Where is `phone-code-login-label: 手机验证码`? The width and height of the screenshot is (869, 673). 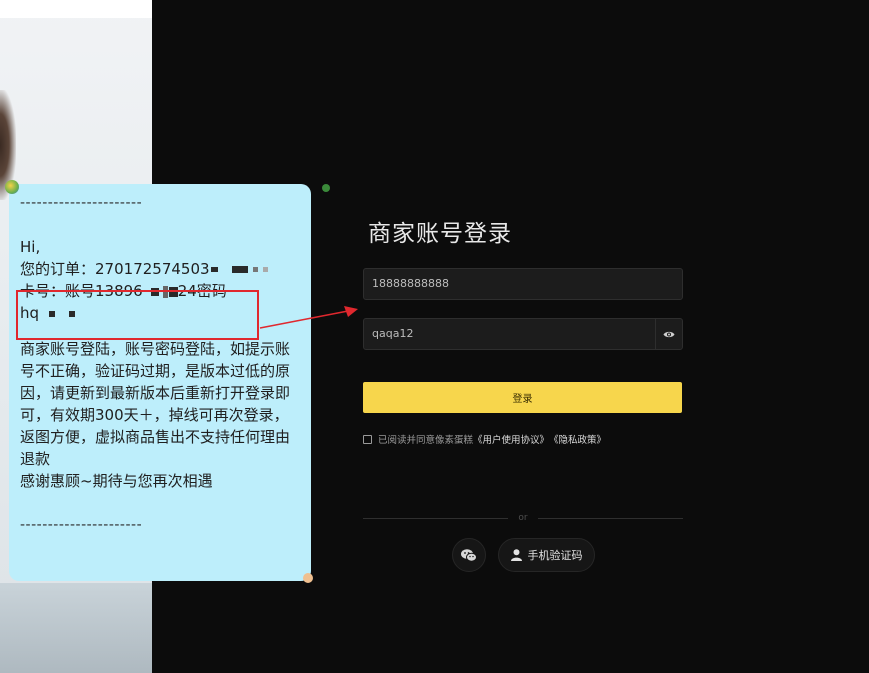 phone-code-login-label: 手机验证码 is located at coordinates (555, 555).